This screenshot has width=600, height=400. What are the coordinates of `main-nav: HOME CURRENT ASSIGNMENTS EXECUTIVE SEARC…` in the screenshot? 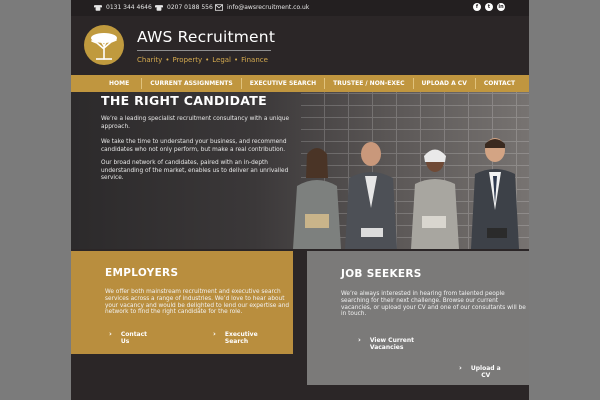 It's located at (300, 83).